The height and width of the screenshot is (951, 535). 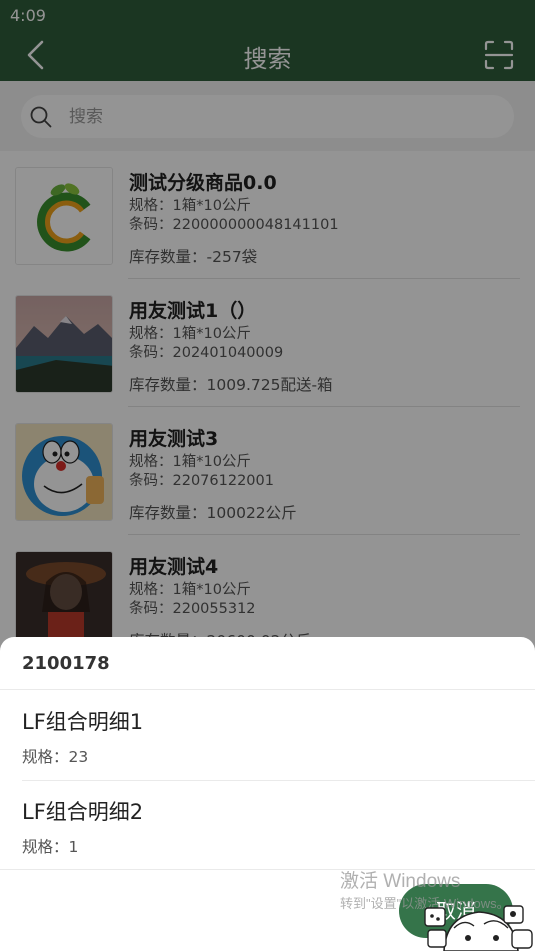 I want to click on watermark-title: 激活 Windows, so click(x=400, y=881).